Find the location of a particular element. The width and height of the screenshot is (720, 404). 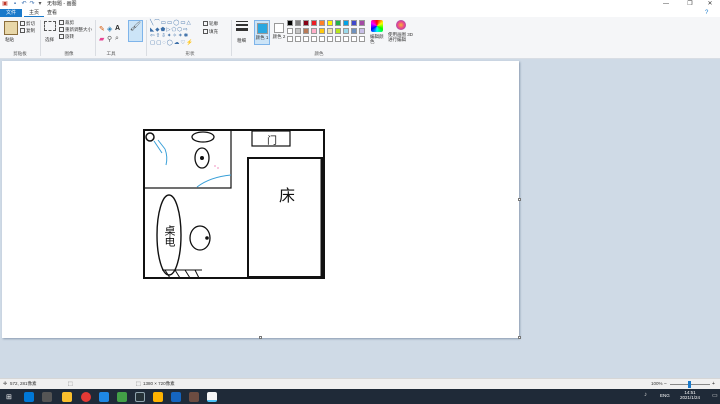

color-picker-icon: ⚲ is located at coordinates (109, 39).